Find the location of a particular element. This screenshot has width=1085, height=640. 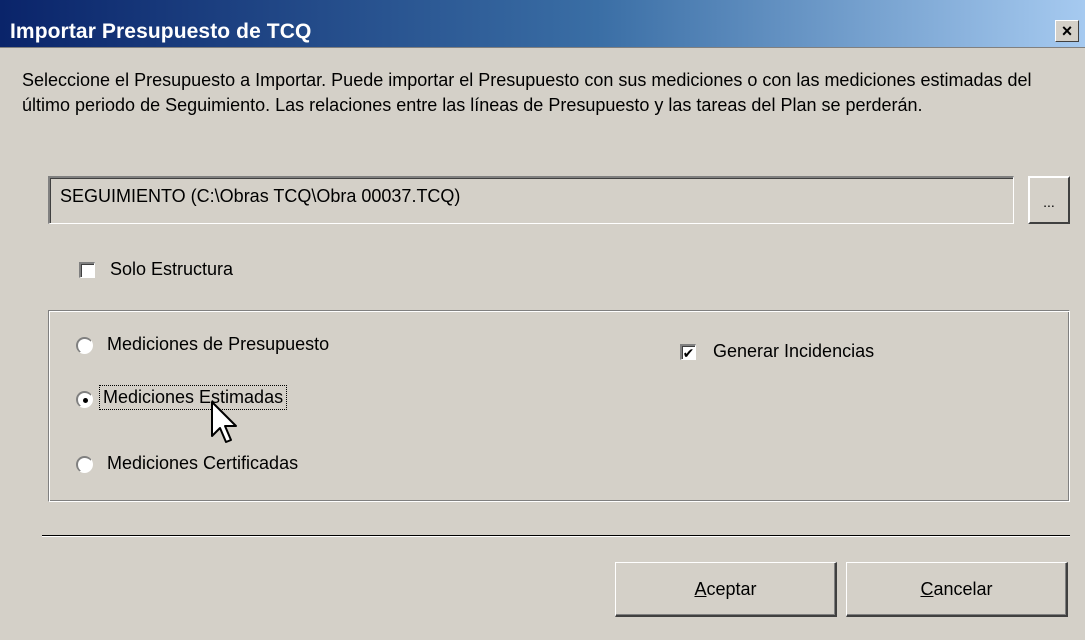

radio-selected-dot is located at coordinates (85, 400).